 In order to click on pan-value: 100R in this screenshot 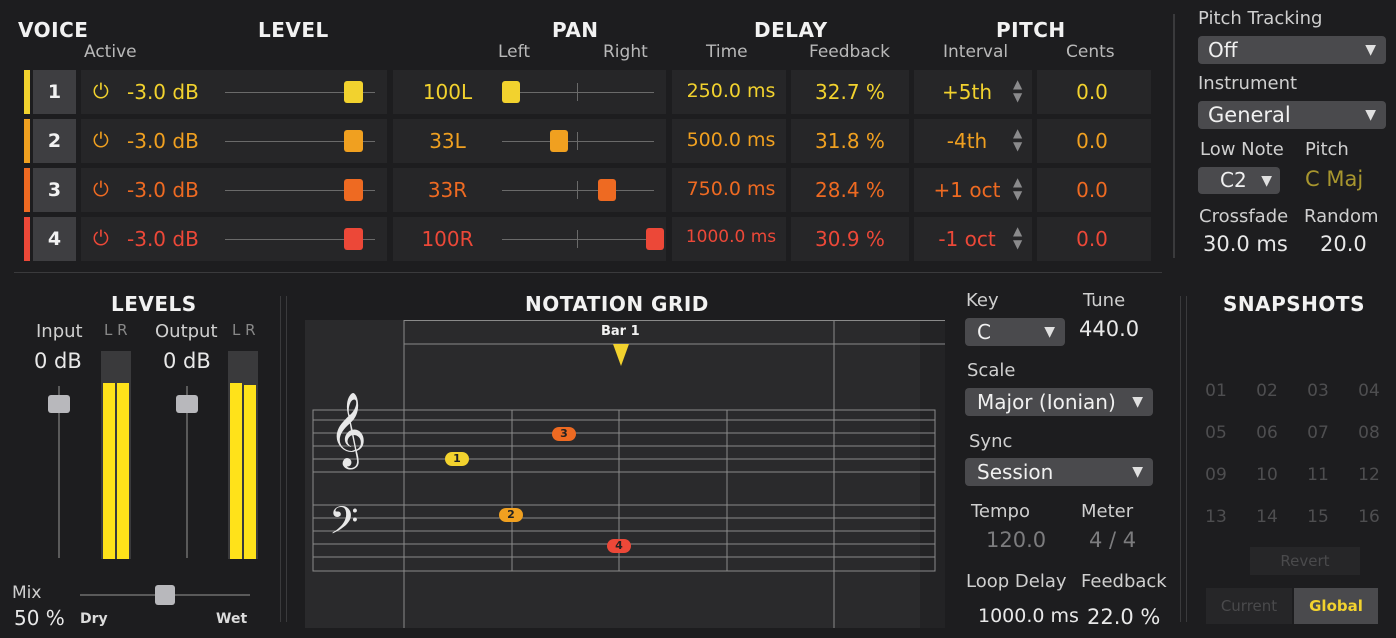, I will do `click(447, 239)`.